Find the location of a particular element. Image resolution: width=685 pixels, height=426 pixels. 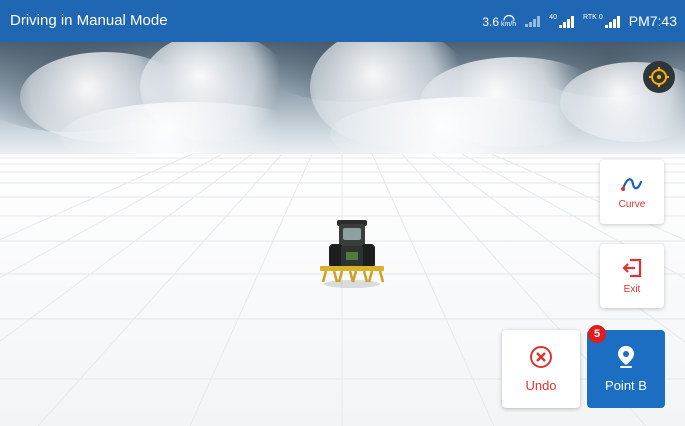

speedometer-icon: km/h is located at coordinates (508, 21).